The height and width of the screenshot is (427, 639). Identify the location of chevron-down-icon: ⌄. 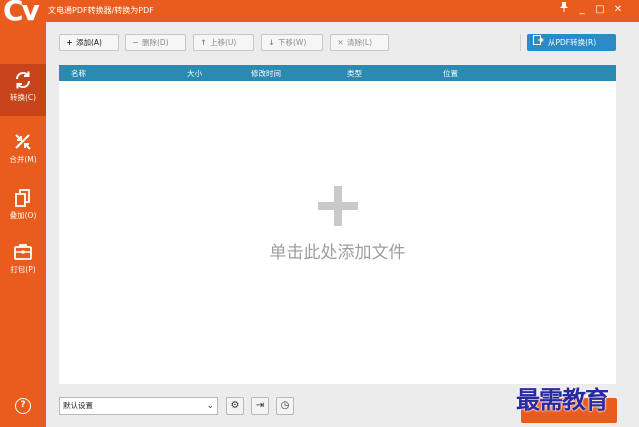
(210, 406).